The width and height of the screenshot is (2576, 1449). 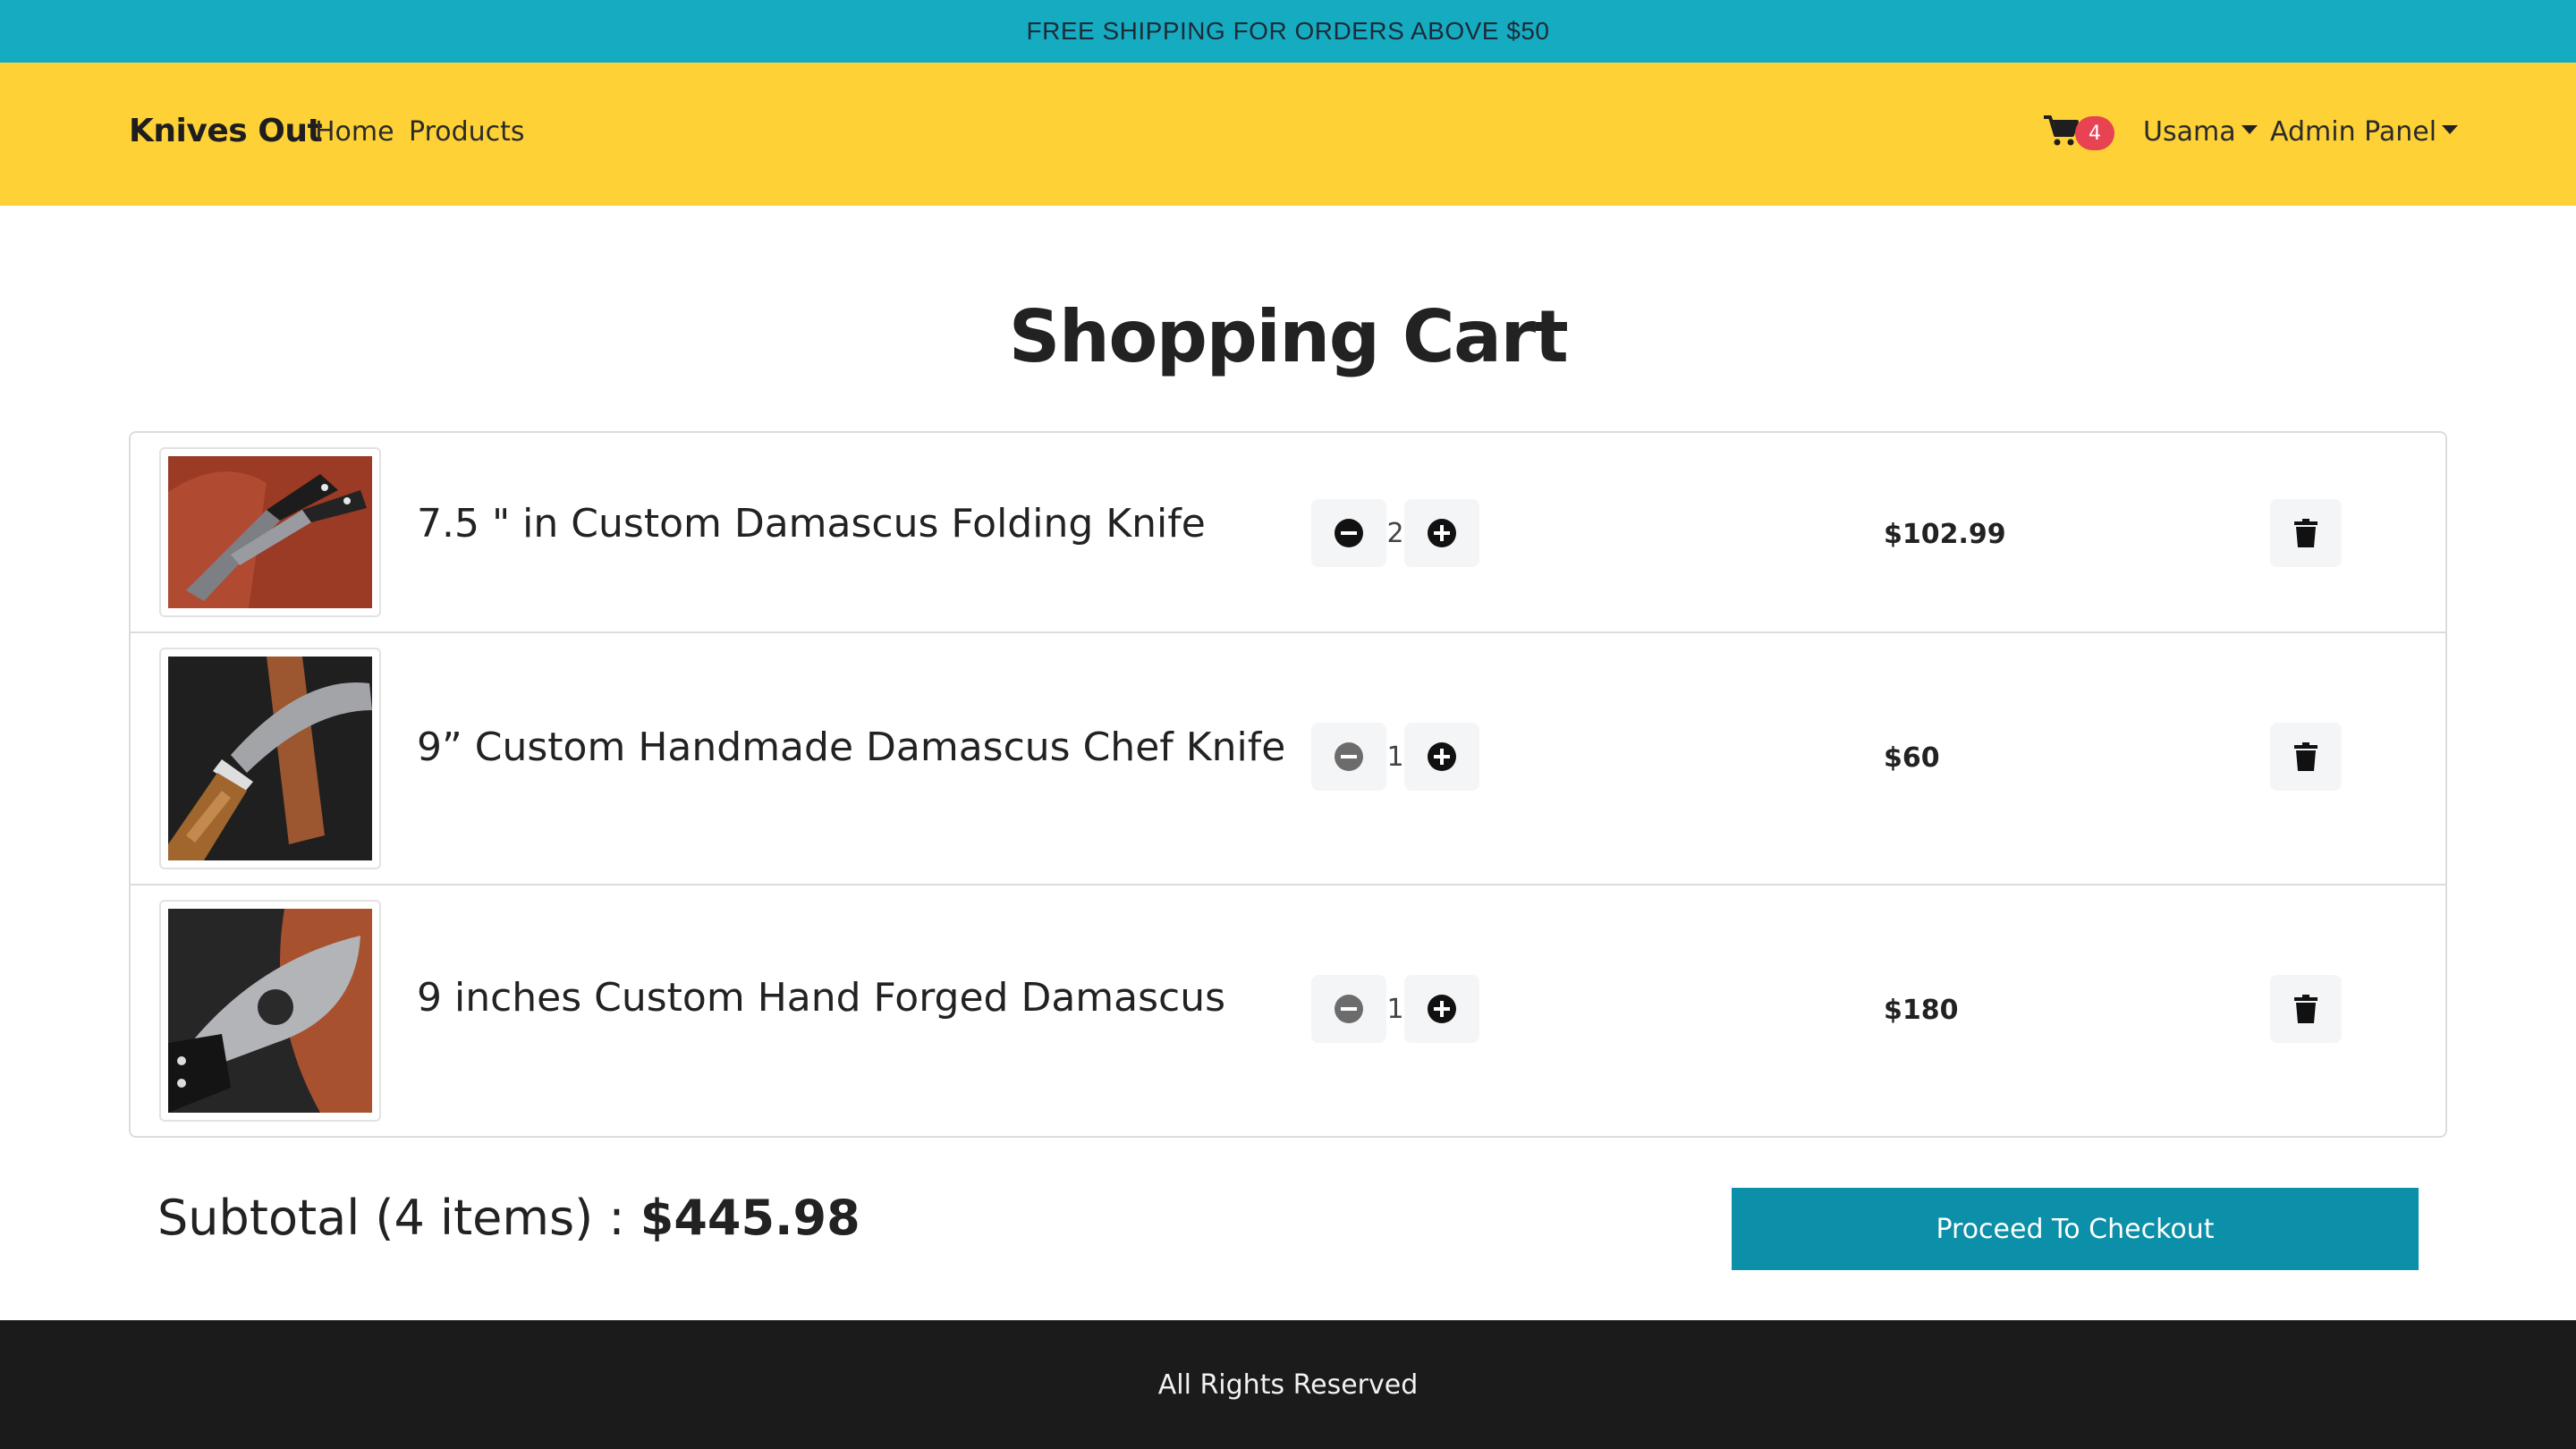 What do you see at coordinates (750, 1218) in the screenshot?
I see `subtotal-value: $445.98` at bounding box center [750, 1218].